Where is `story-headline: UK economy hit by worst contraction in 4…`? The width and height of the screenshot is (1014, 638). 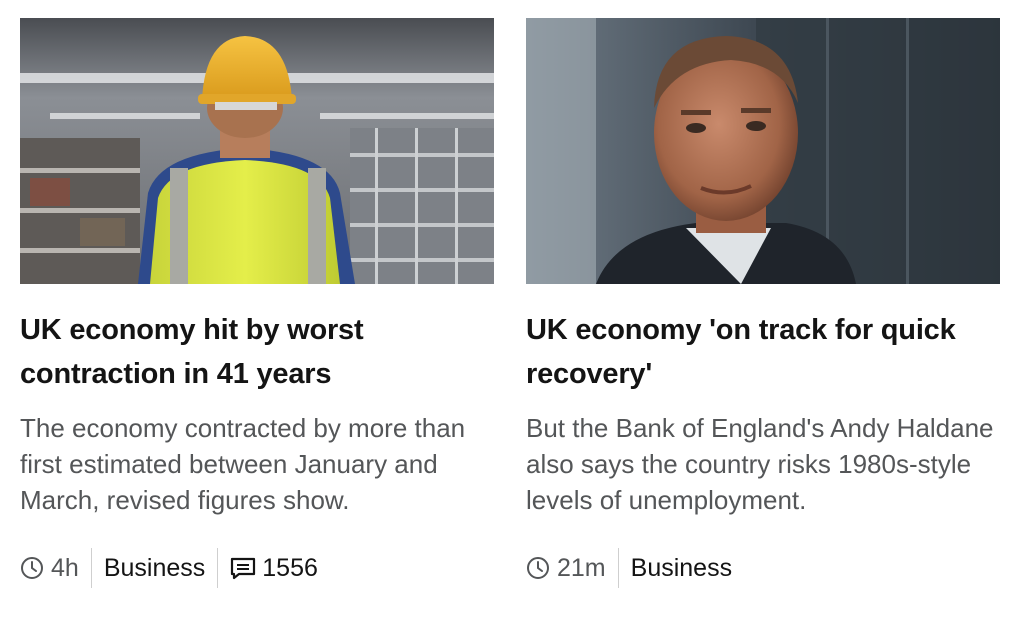
story-headline: UK economy hit by worst contraction in 4… is located at coordinates (257, 352).